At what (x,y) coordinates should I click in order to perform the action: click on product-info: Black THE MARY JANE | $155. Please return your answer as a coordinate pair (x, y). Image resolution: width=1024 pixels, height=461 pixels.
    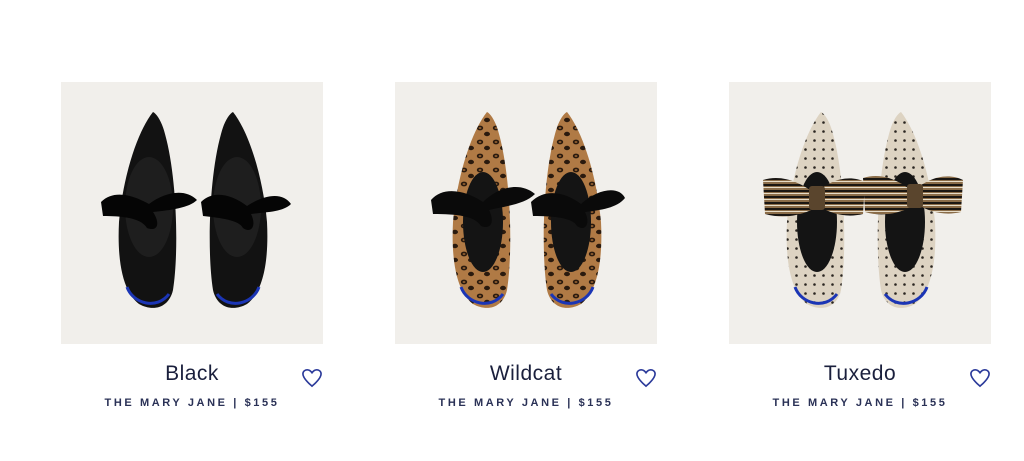
    Looking at the image, I should click on (192, 384).